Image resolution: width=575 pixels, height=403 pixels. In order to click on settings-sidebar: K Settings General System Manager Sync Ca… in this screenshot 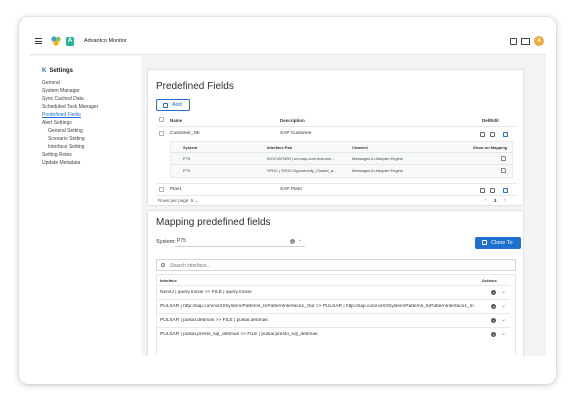, I will do `click(85, 206)`.